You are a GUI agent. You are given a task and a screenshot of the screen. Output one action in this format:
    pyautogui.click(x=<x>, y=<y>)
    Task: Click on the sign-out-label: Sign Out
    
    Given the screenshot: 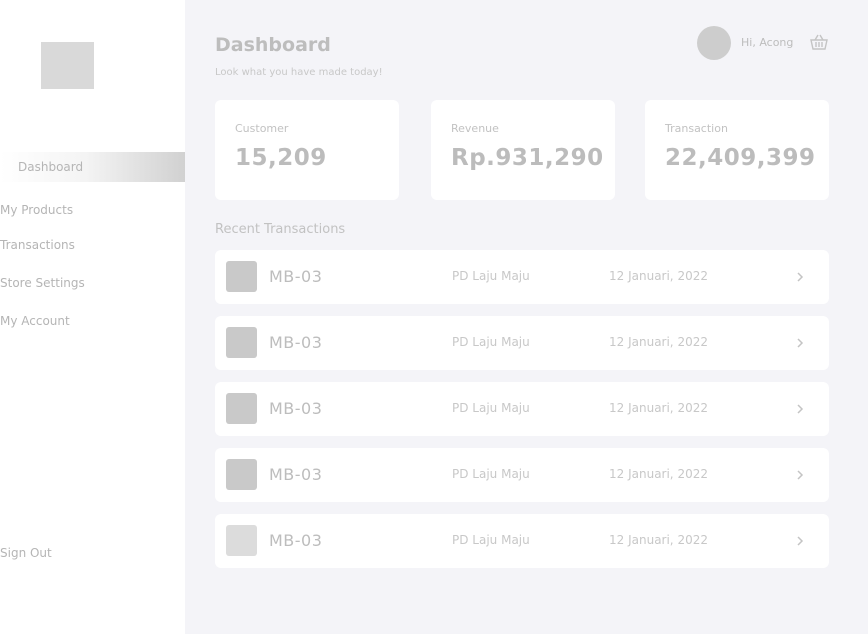 What is the action you would take?
    pyautogui.click(x=26, y=553)
    